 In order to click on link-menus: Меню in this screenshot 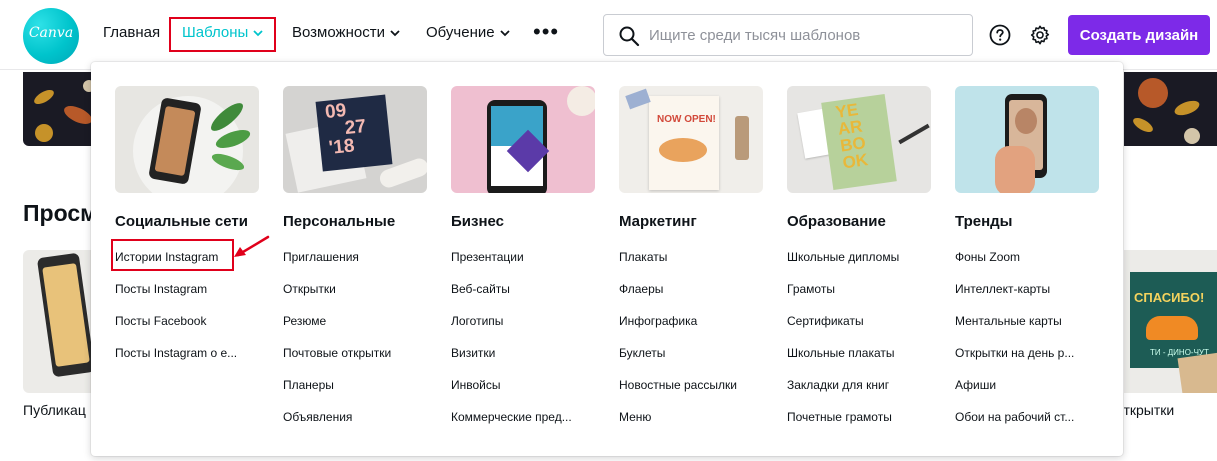, I will do `click(635, 417)`.